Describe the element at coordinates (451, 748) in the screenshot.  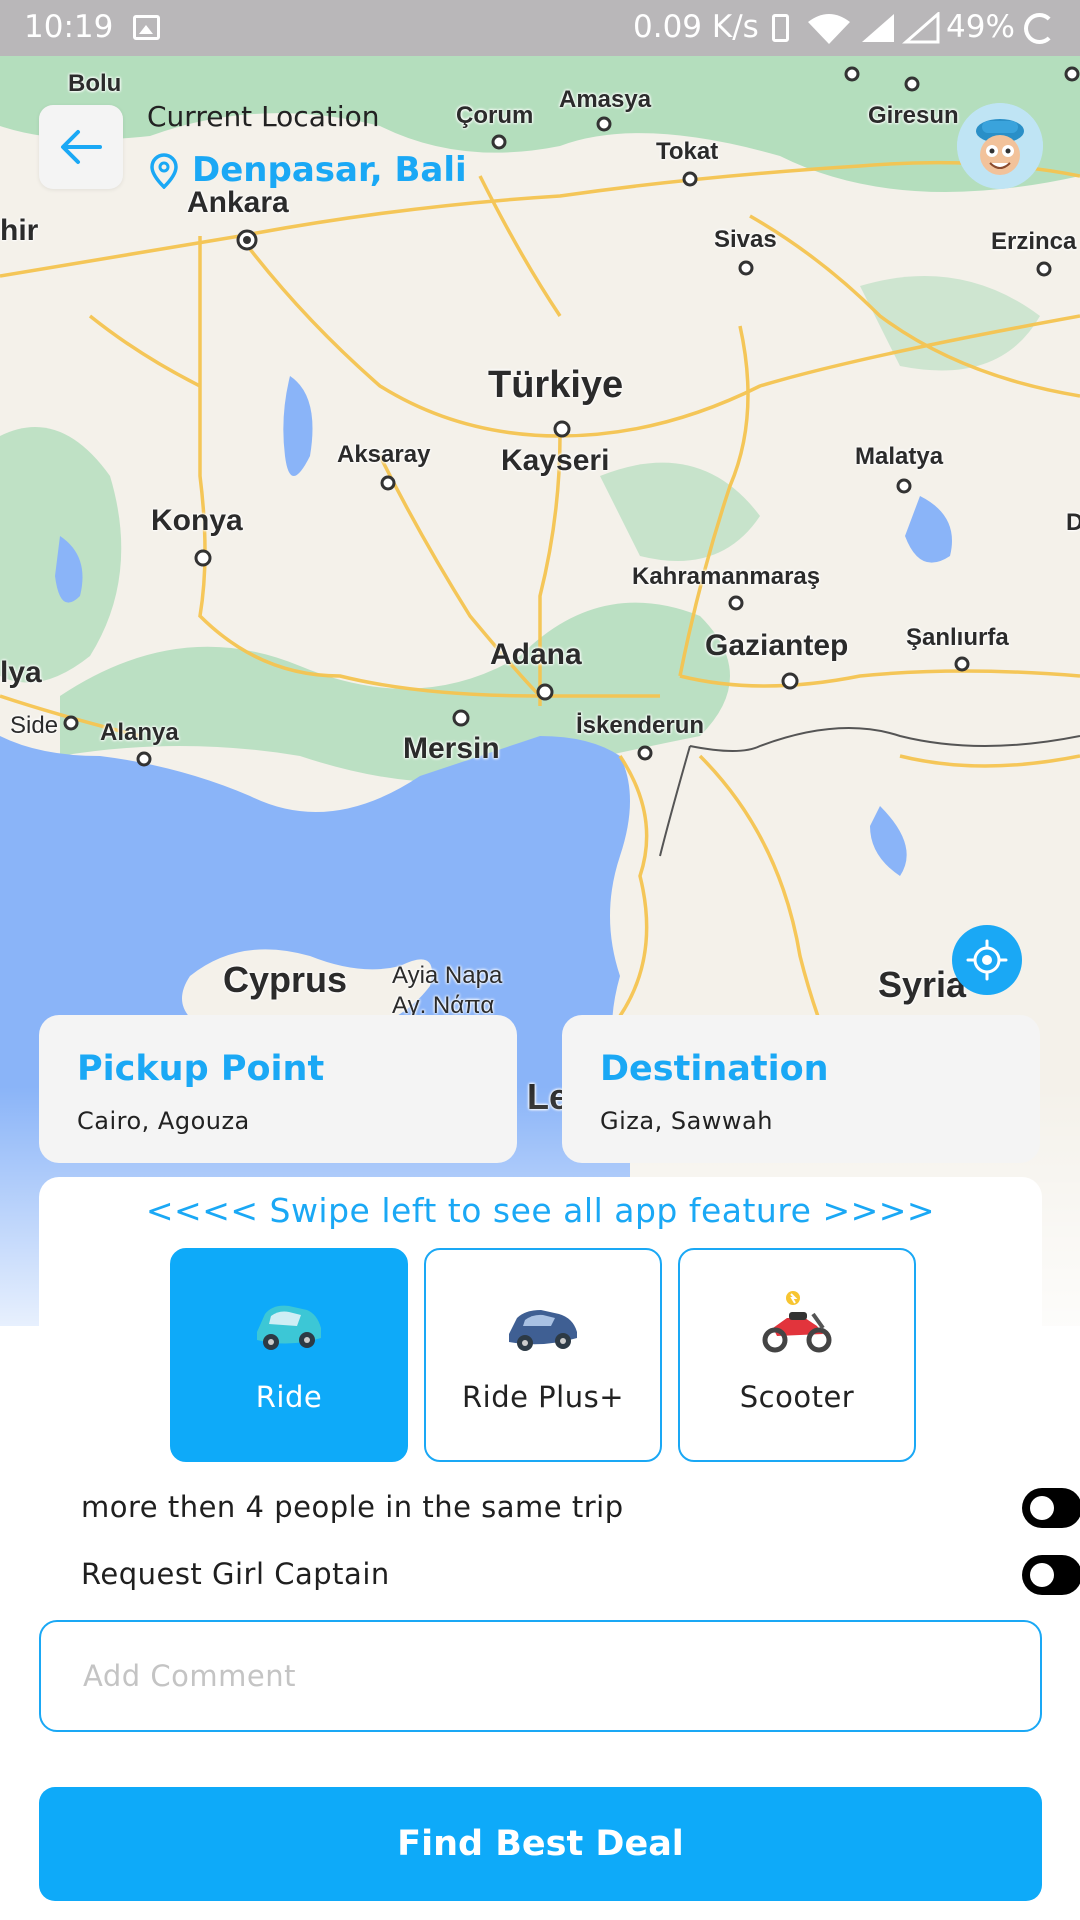
I see `map-label: Mersin` at that location.